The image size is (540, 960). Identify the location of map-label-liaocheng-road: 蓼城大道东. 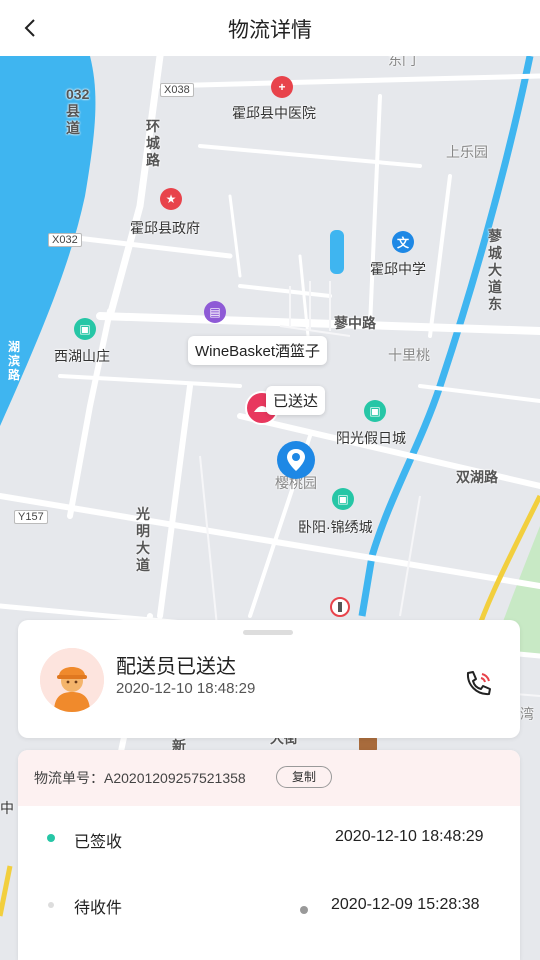
(495, 270).